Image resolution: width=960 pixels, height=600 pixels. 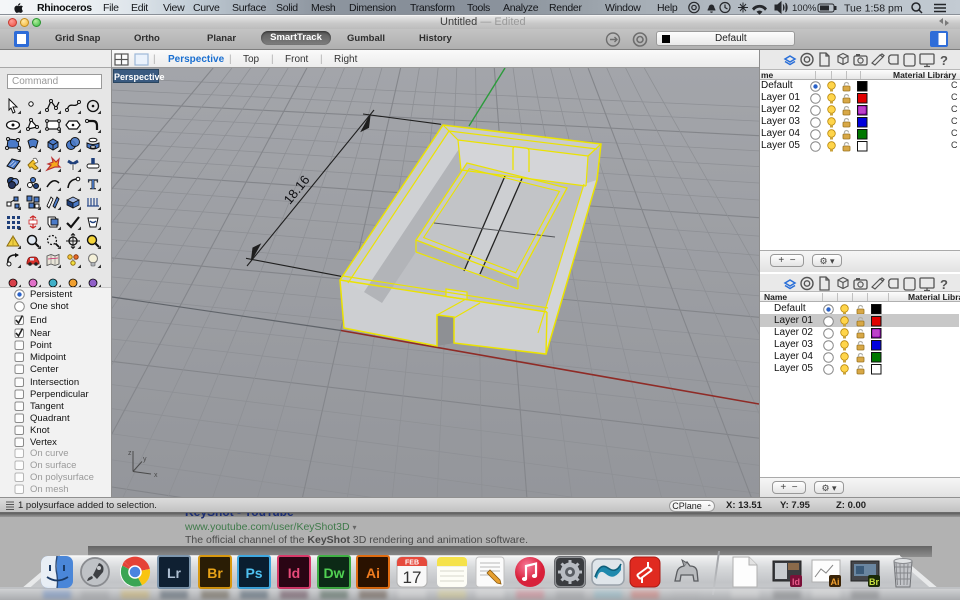 I want to click on svg-text: y, so click(x=145, y=459).